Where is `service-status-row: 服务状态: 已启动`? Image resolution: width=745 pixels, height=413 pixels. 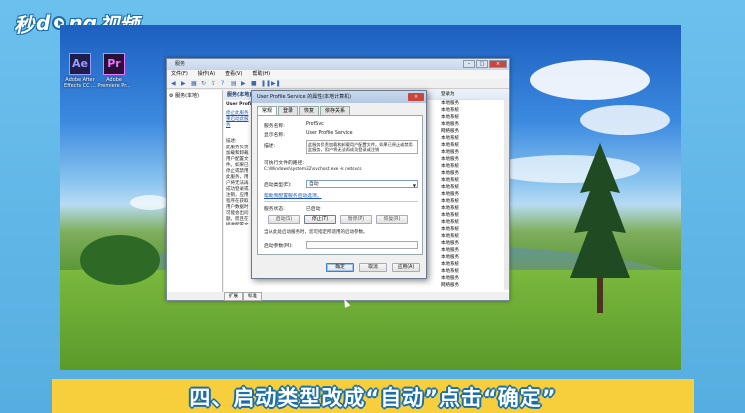
service-status-row: 服务状态: 已启动 is located at coordinates (292, 208).